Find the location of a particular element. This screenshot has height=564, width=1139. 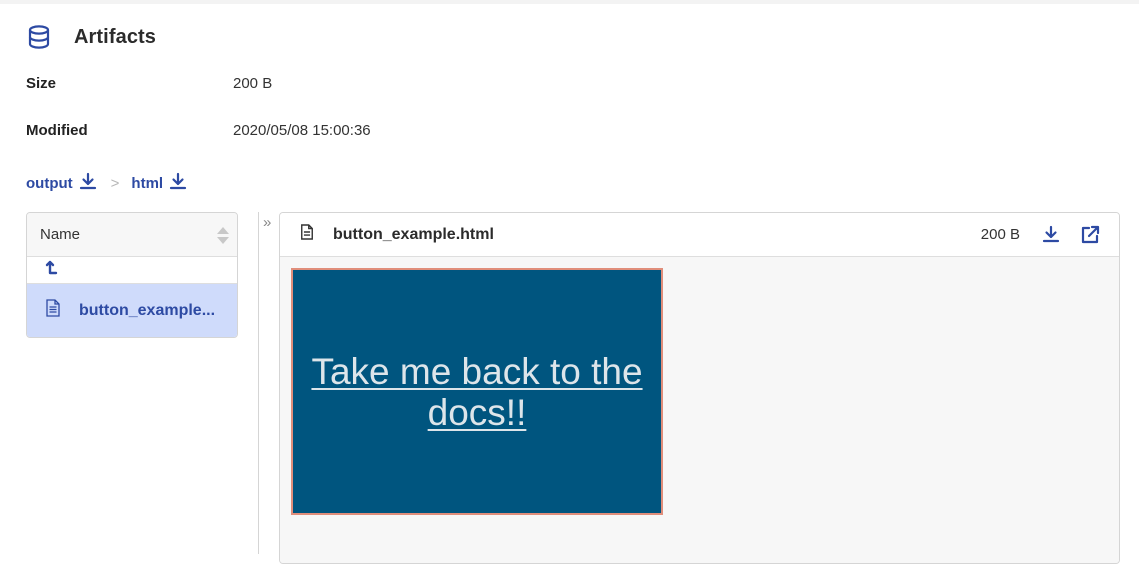

html-preview: Take me back to the docs!! is located at coordinates (477, 391).